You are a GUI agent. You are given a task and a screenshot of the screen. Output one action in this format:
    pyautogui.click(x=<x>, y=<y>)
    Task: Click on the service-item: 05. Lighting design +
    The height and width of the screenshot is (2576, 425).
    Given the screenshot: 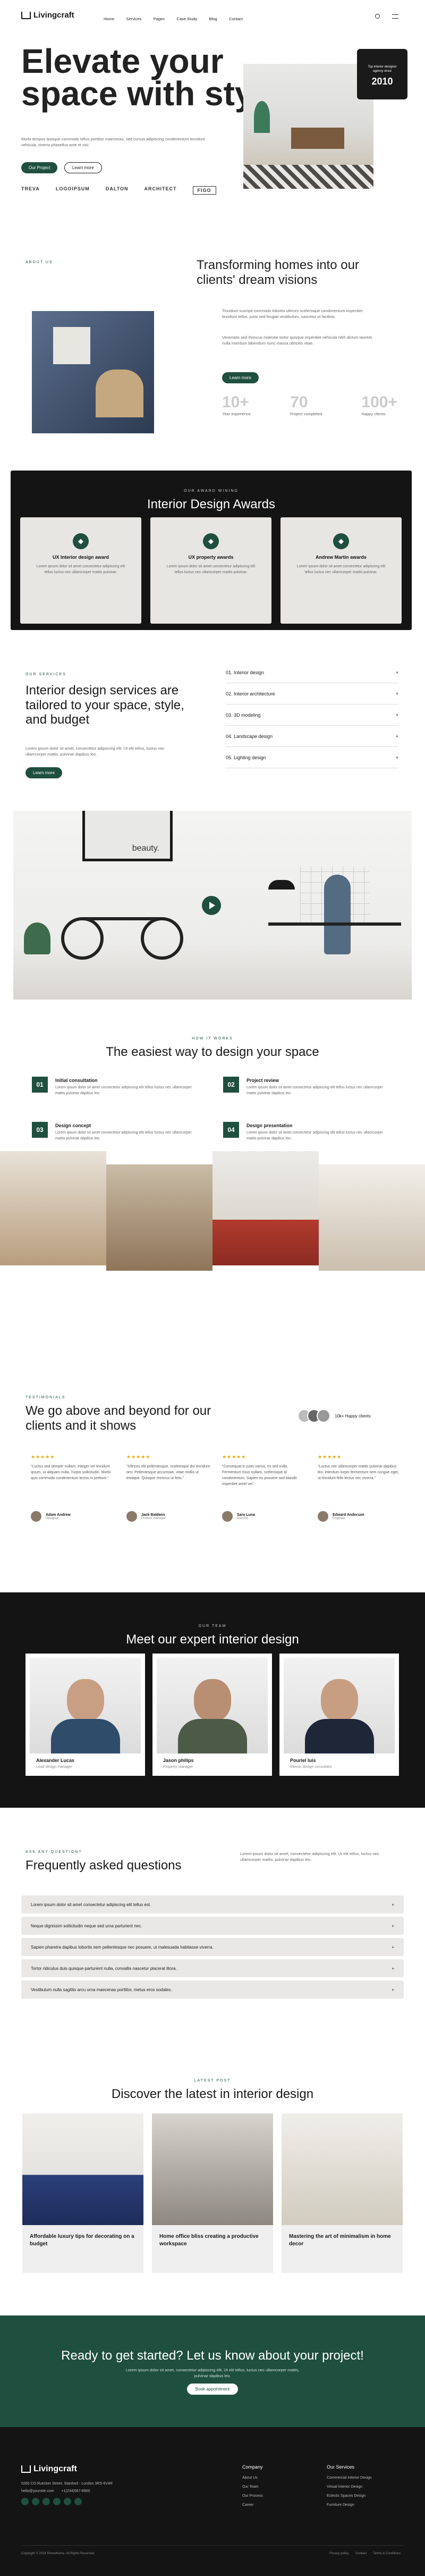 What is the action you would take?
    pyautogui.click(x=312, y=757)
    